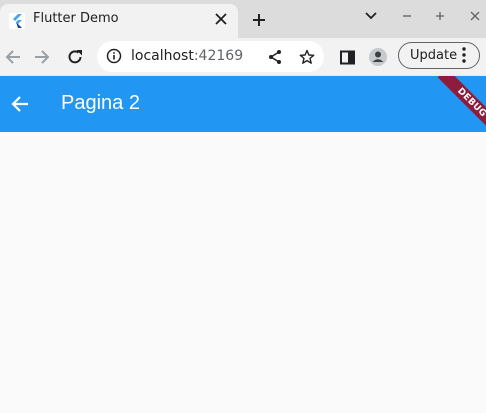 This screenshot has height=413, width=486. Describe the element at coordinates (162, 56) in the screenshot. I see `url-host: localhost` at that location.